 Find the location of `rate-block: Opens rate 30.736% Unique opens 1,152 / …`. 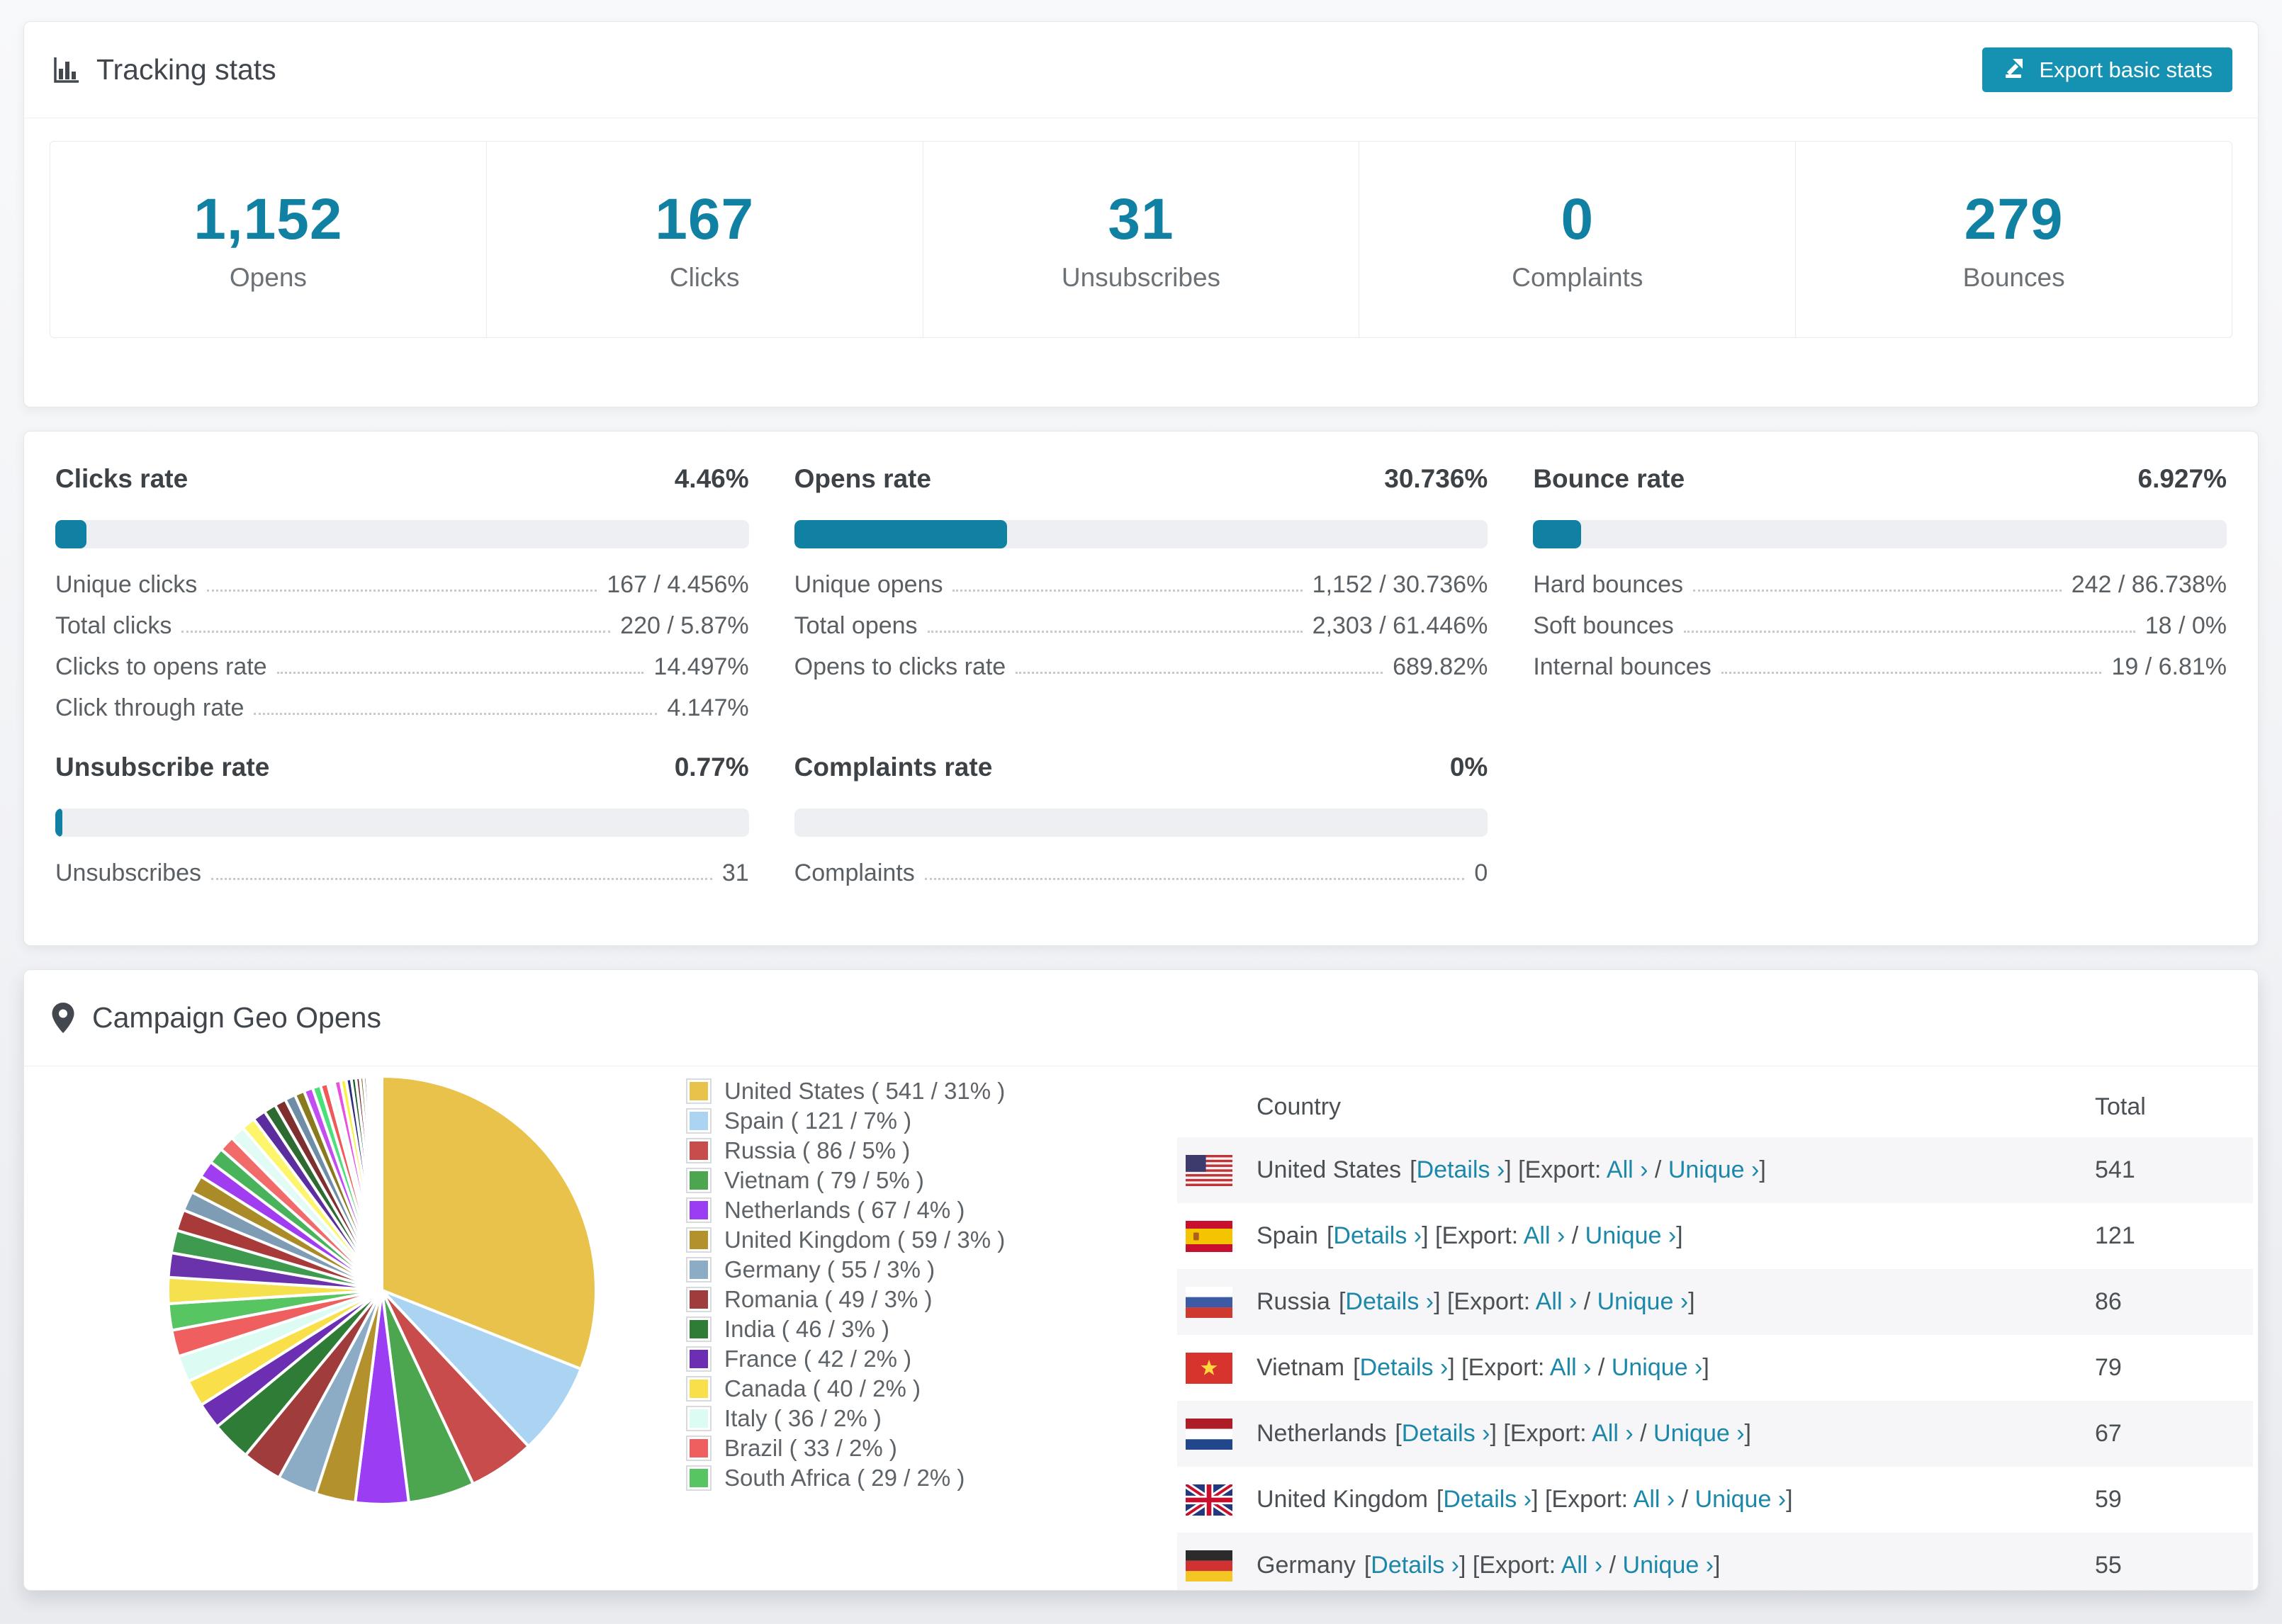

rate-block: Opens rate 30.736% Unique opens 1,152 / … is located at coordinates (1141, 591).